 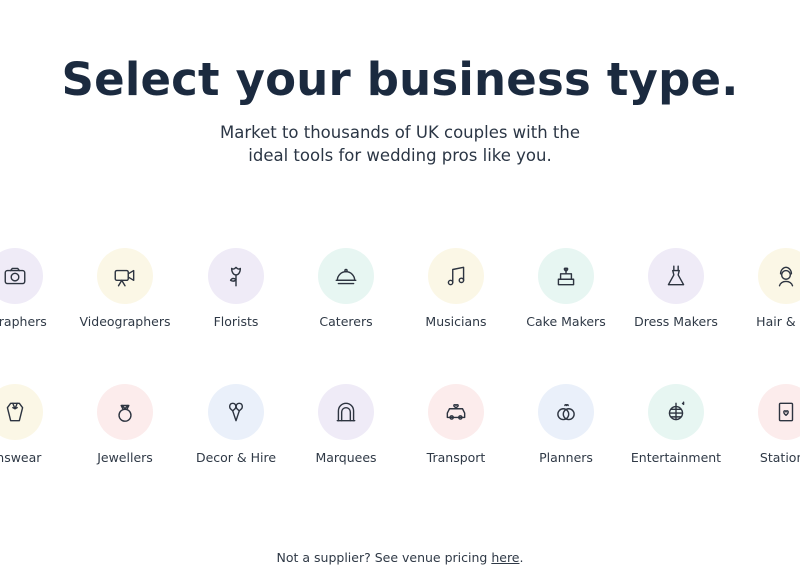 I want to click on footer-note: Not a supplier? See venue pricing here., so click(x=400, y=557).